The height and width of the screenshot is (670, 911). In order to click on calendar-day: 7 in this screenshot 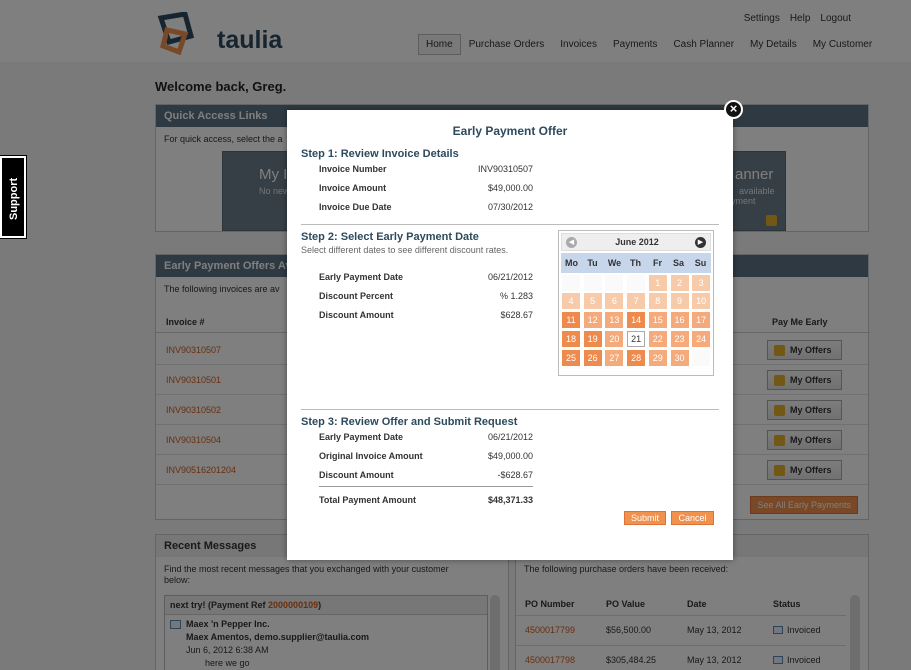, I will do `click(636, 301)`.